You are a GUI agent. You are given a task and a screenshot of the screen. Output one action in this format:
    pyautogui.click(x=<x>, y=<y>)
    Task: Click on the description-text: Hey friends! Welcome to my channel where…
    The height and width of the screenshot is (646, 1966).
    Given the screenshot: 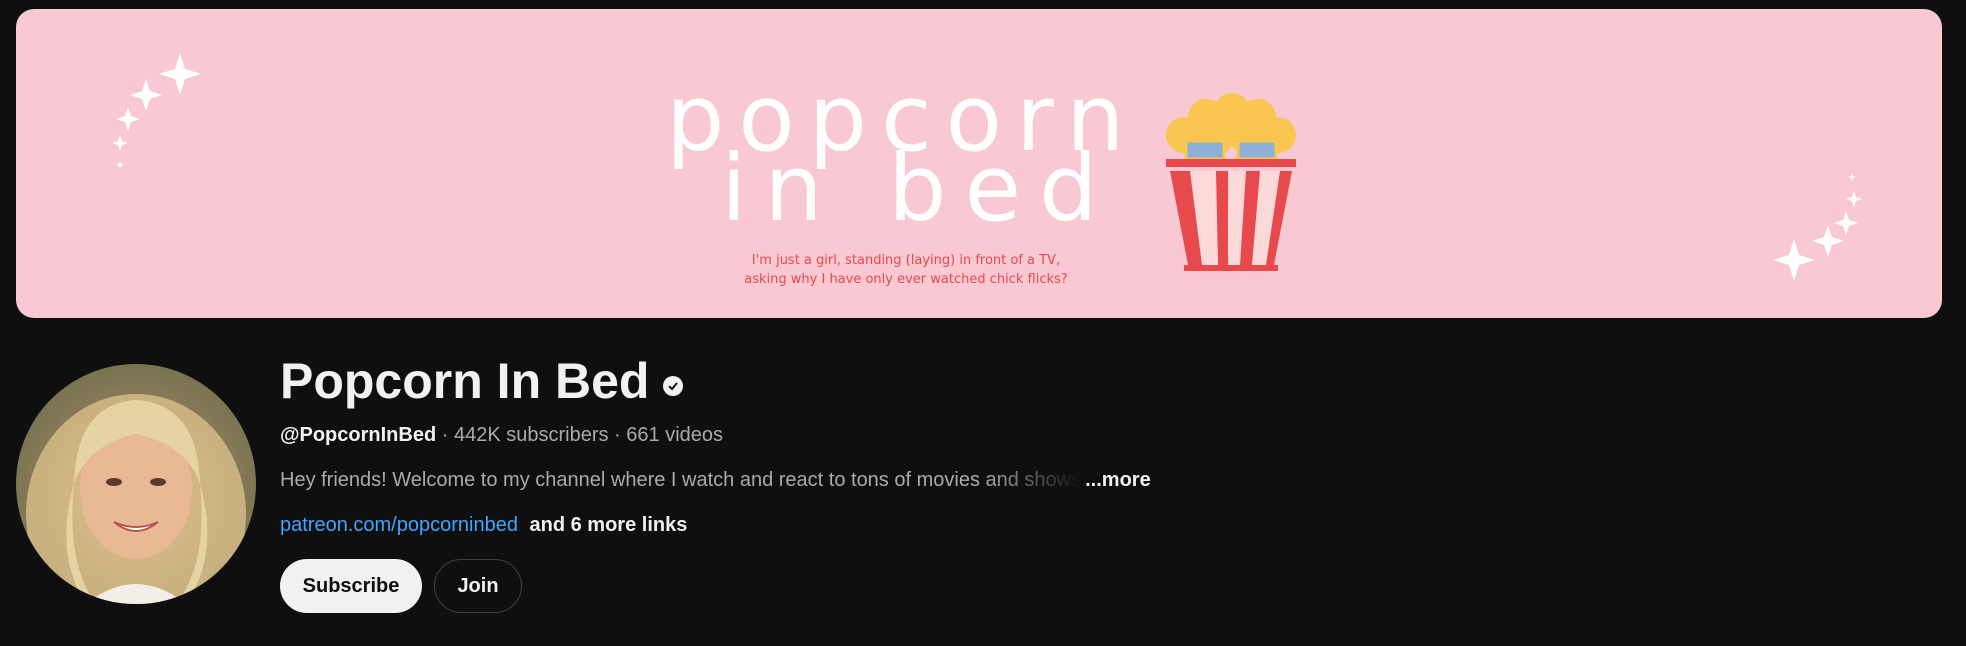 What is the action you would take?
    pyautogui.click(x=681, y=480)
    